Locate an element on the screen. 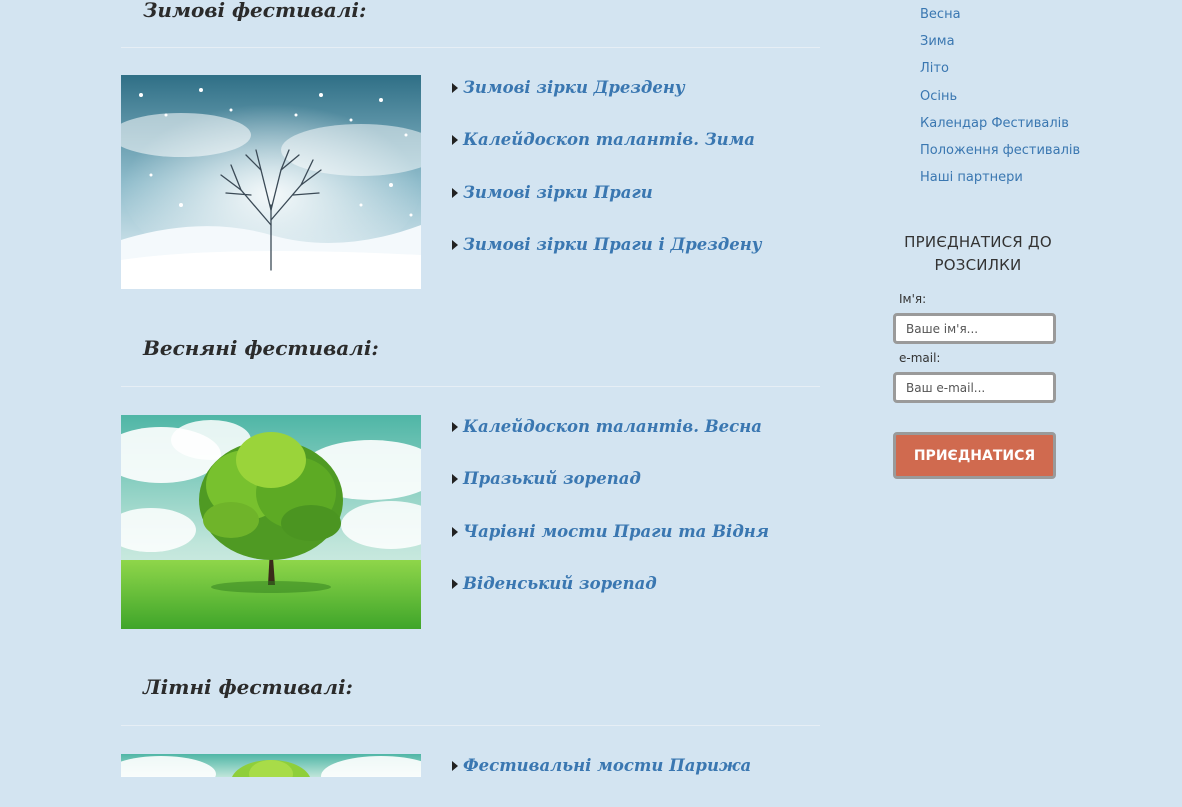 This screenshot has width=1182, height=807. section-title-winter: Зимові фестивалі: is located at coordinates (255, 11).